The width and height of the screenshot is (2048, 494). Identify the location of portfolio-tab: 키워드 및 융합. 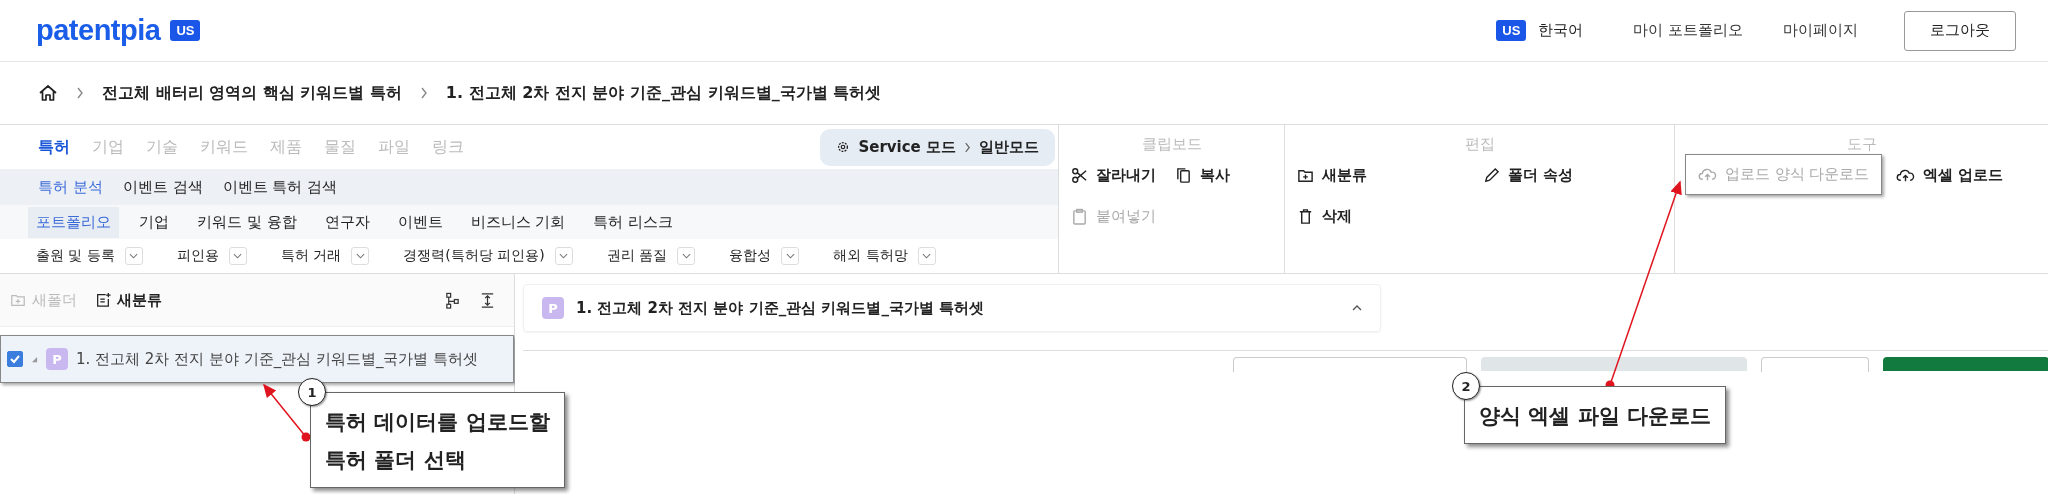
(247, 222).